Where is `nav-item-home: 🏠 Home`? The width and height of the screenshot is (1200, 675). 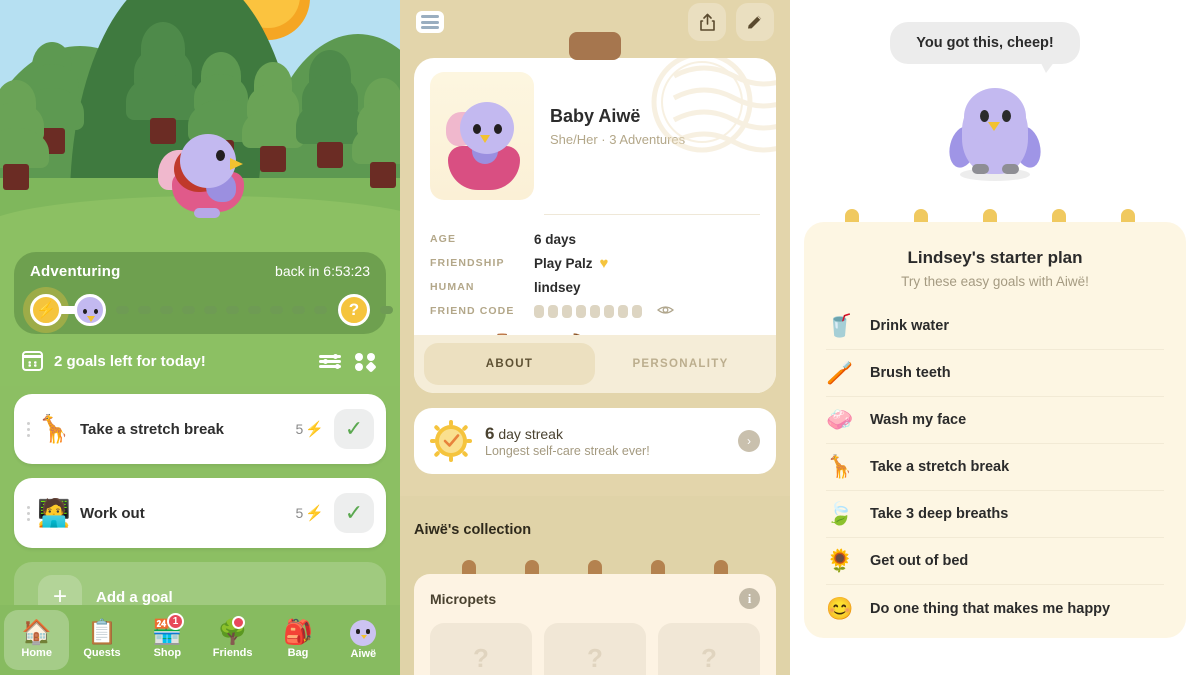 nav-item-home: 🏠 Home is located at coordinates (37, 640).